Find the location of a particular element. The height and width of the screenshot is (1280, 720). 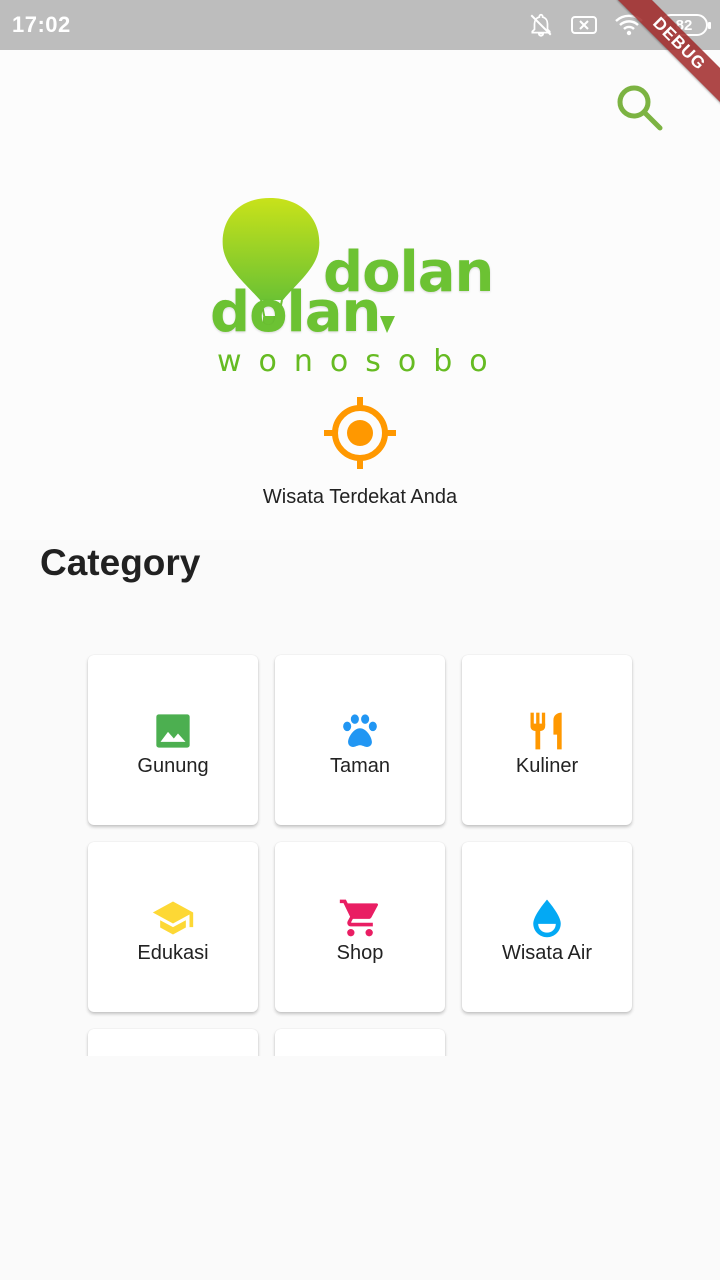

logo-word-bottom: dolan is located at coordinates (295, 312).